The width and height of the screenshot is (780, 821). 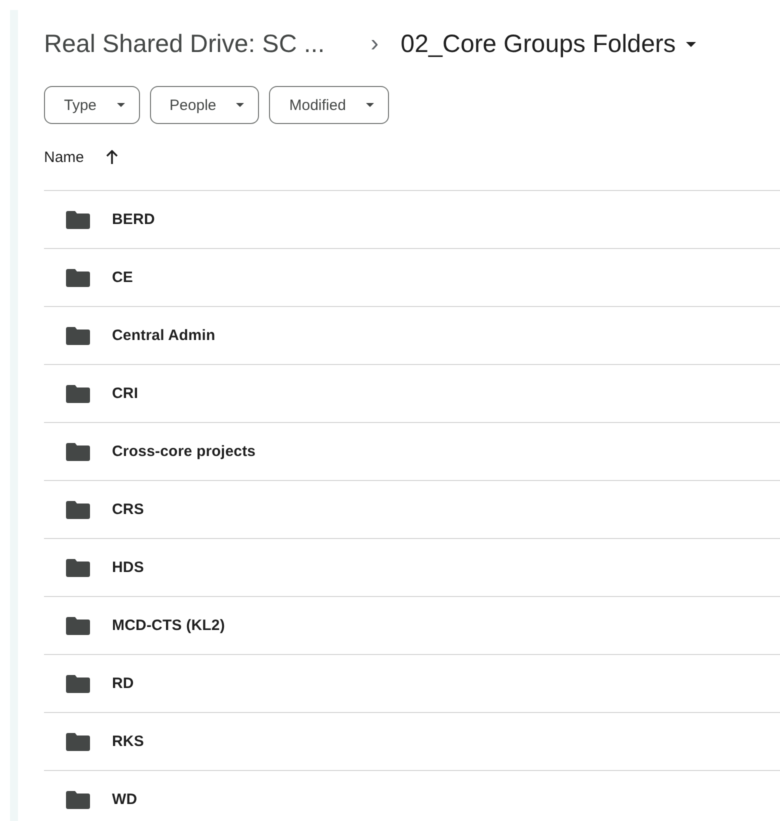 I want to click on folder-name: CE, so click(x=123, y=277).